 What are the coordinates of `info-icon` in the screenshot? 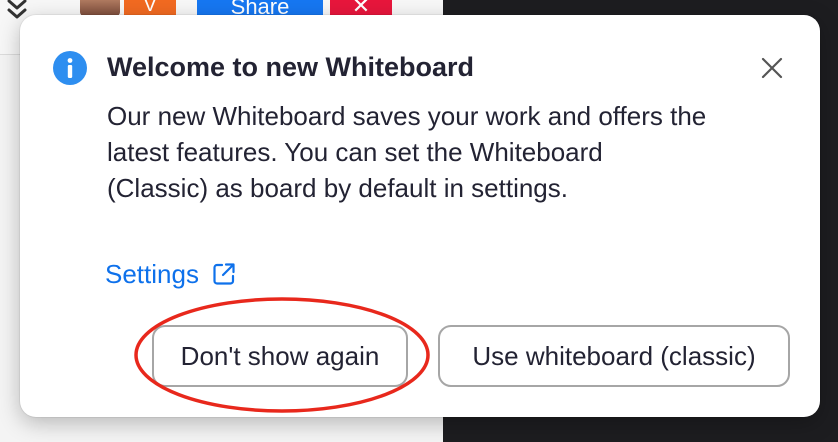 It's located at (70, 68).